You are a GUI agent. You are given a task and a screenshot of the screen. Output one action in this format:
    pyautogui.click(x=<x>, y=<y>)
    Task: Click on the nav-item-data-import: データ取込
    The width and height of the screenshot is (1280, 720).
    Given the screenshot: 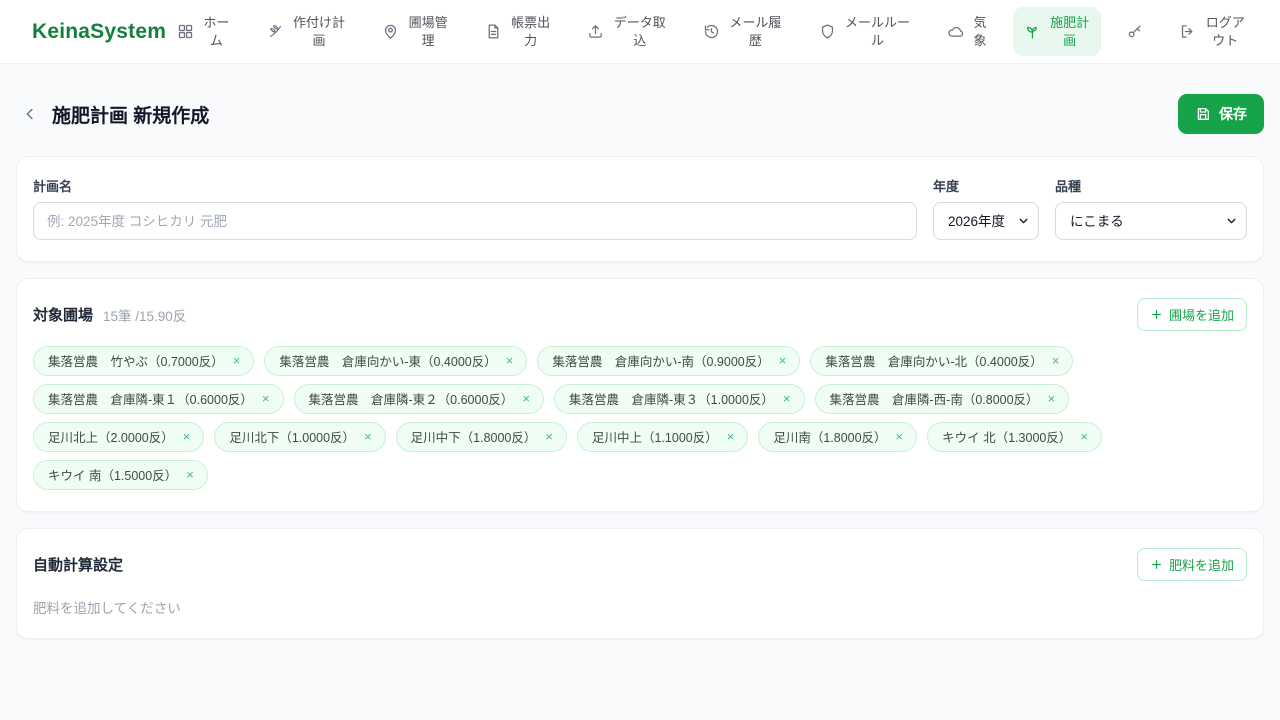 What is the action you would take?
    pyautogui.click(x=627, y=31)
    